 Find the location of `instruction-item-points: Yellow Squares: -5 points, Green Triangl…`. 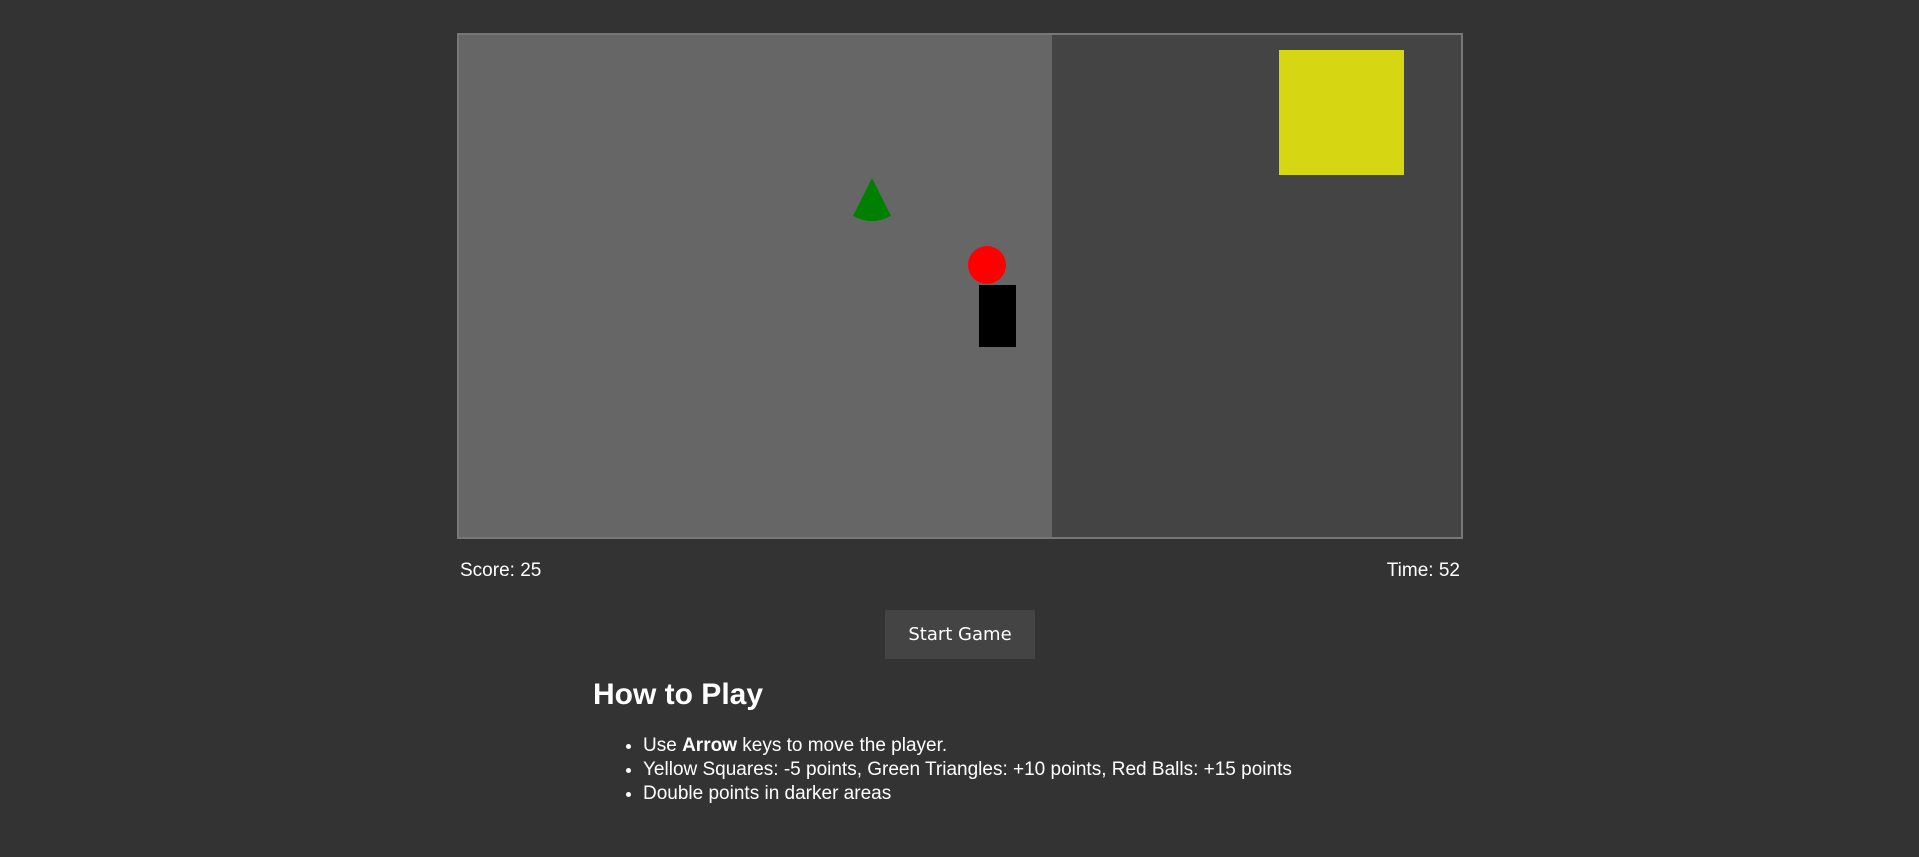

instruction-item-points: Yellow Squares: -5 points, Green Triangl… is located at coordinates (1068, 770).